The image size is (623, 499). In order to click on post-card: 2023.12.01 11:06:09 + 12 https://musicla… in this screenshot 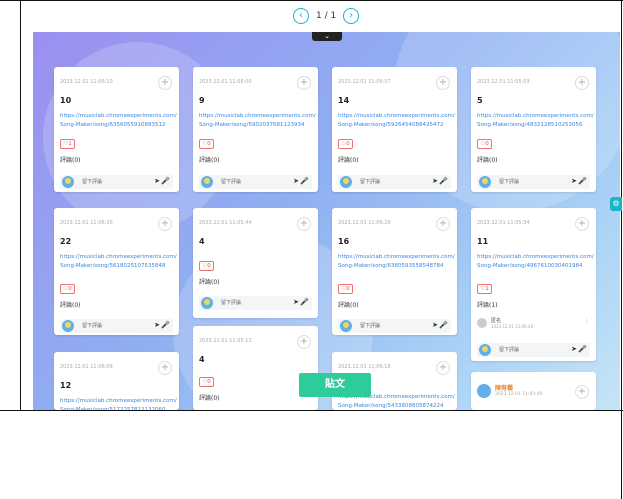, I will do `click(116, 381)`.